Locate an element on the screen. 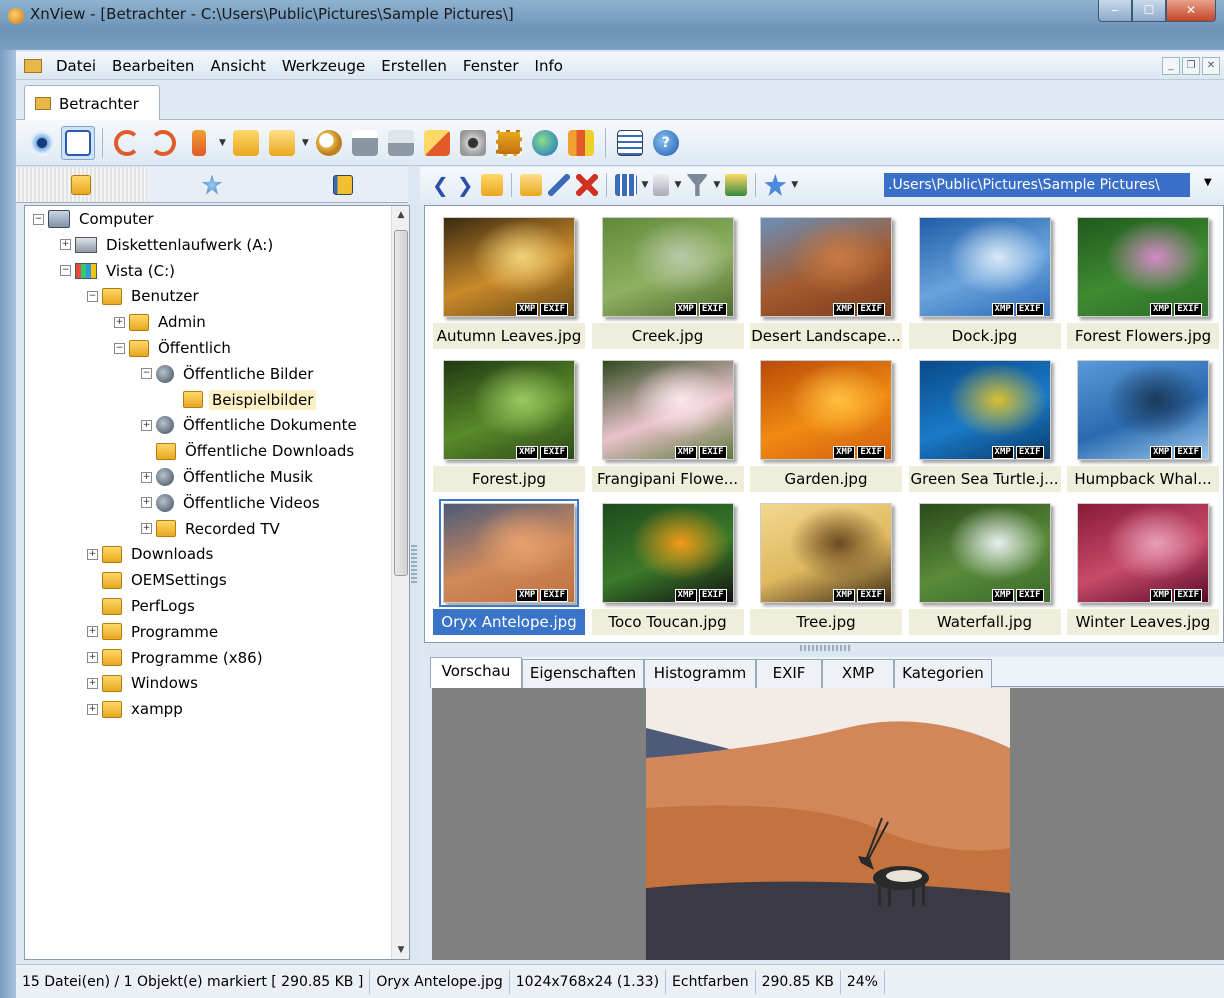 Image resolution: width=1224 pixels, height=998 pixels. favorite-folder-icon is located at coordinates (736, 185).